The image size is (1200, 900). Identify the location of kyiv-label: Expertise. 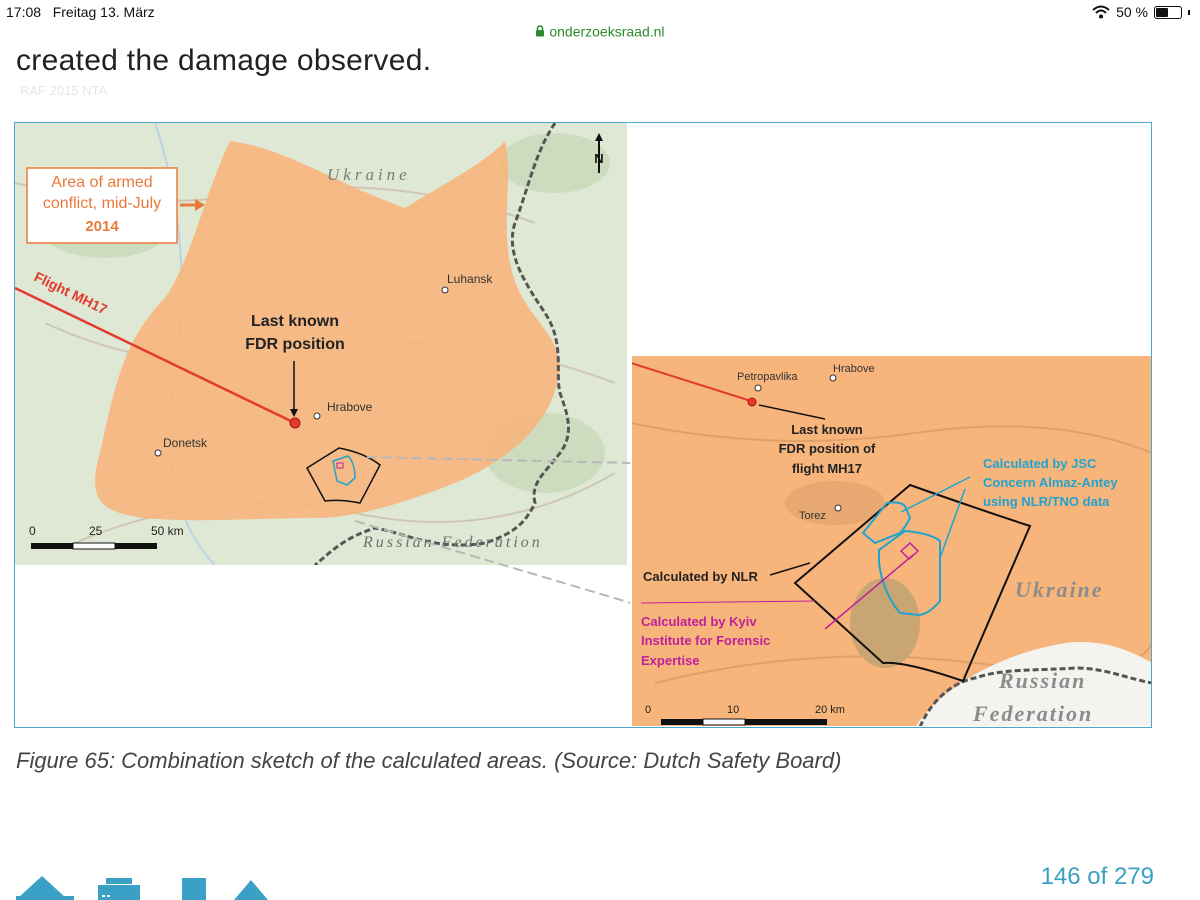
(670, 660).